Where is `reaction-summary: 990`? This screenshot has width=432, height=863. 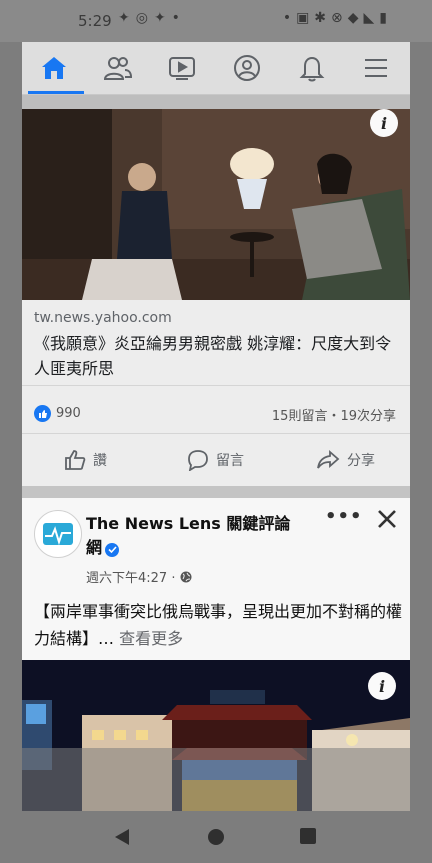
reaction-summary: 990 is located at coordinates (57, 413).